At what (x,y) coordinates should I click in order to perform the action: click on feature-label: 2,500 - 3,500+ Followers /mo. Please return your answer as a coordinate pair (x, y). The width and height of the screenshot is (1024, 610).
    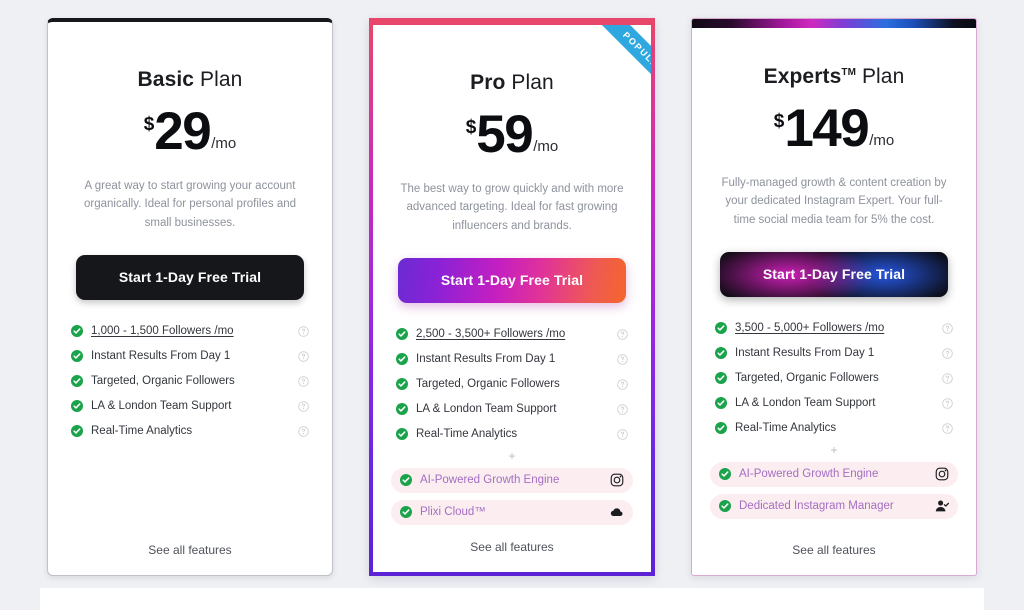
    Looking at the image, I should click on (491, 334).